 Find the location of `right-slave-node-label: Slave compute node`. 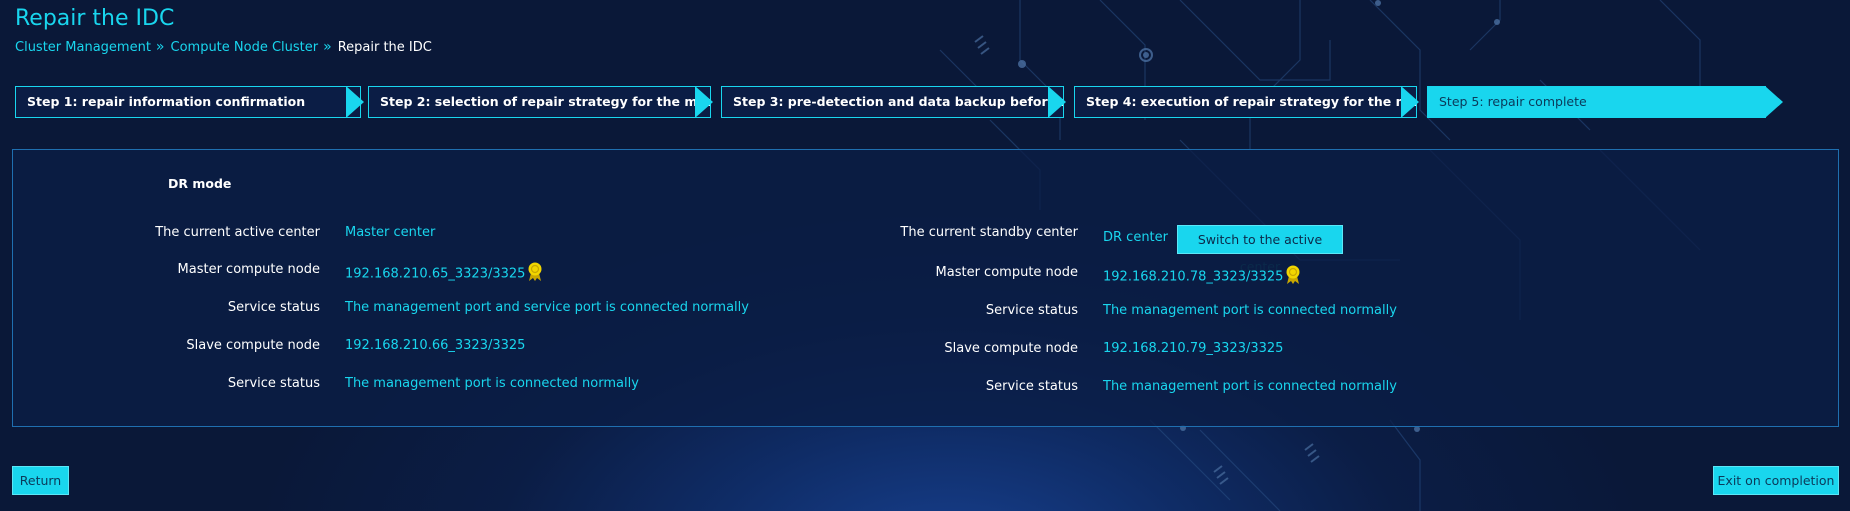

right-slave-node-label: Slave compute node is located at coordinates (1011, 348).